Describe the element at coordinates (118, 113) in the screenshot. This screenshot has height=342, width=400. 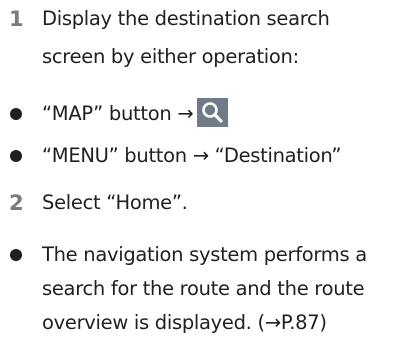
I see `operation-1-text: “MAP” button →` at that location.